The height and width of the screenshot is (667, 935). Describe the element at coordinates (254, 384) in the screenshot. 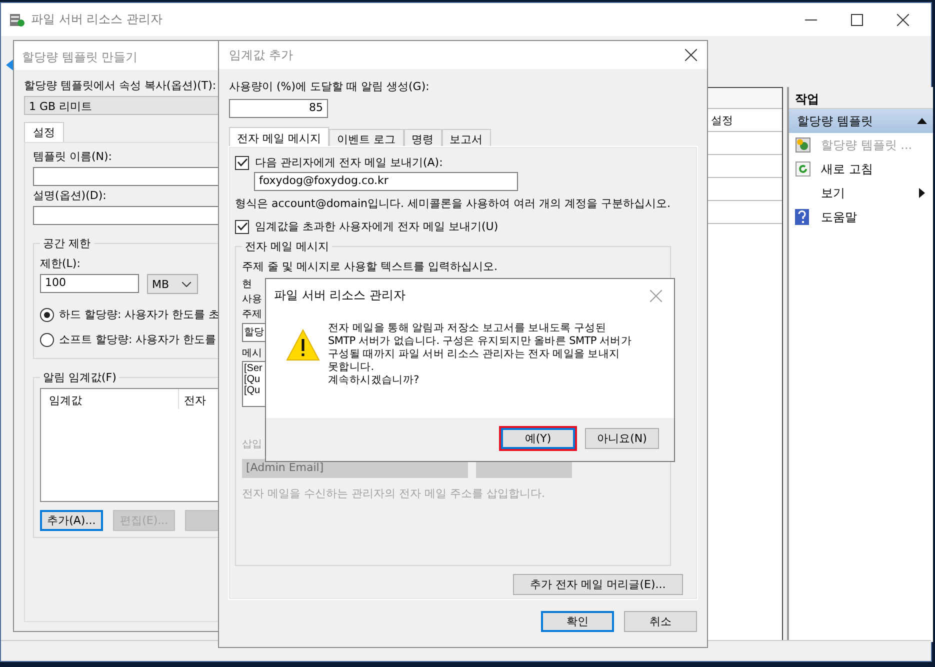

I see `message-field: [Ser [Qu [Qu` at that location.